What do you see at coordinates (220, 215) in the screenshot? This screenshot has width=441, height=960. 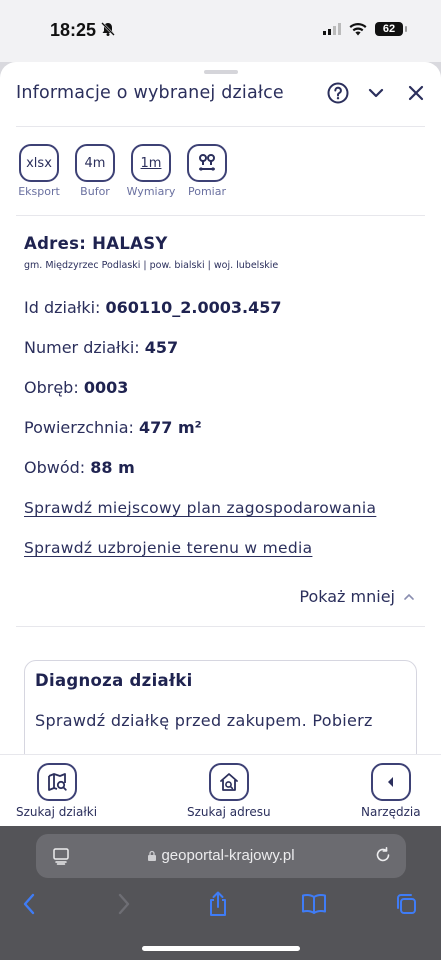 I see `tools-divider` at bounding box center [220, 215].